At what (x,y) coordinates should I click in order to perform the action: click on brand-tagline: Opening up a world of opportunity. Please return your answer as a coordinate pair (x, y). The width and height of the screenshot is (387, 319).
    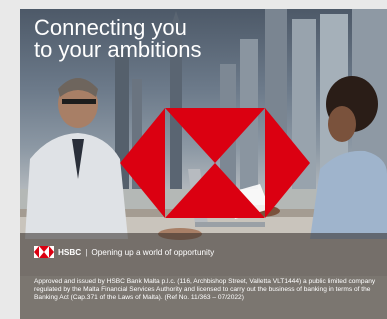
    Looking at the image, I should click on (153, 252).